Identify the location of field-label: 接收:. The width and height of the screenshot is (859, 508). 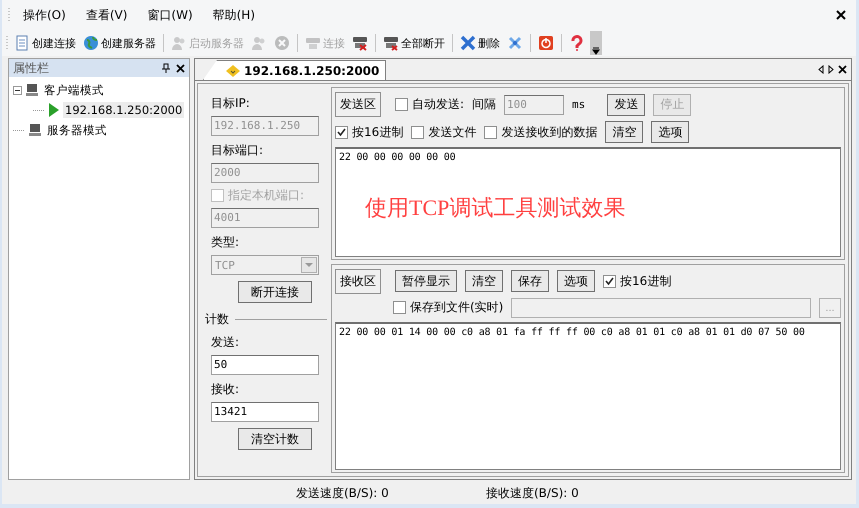
(225, 389).